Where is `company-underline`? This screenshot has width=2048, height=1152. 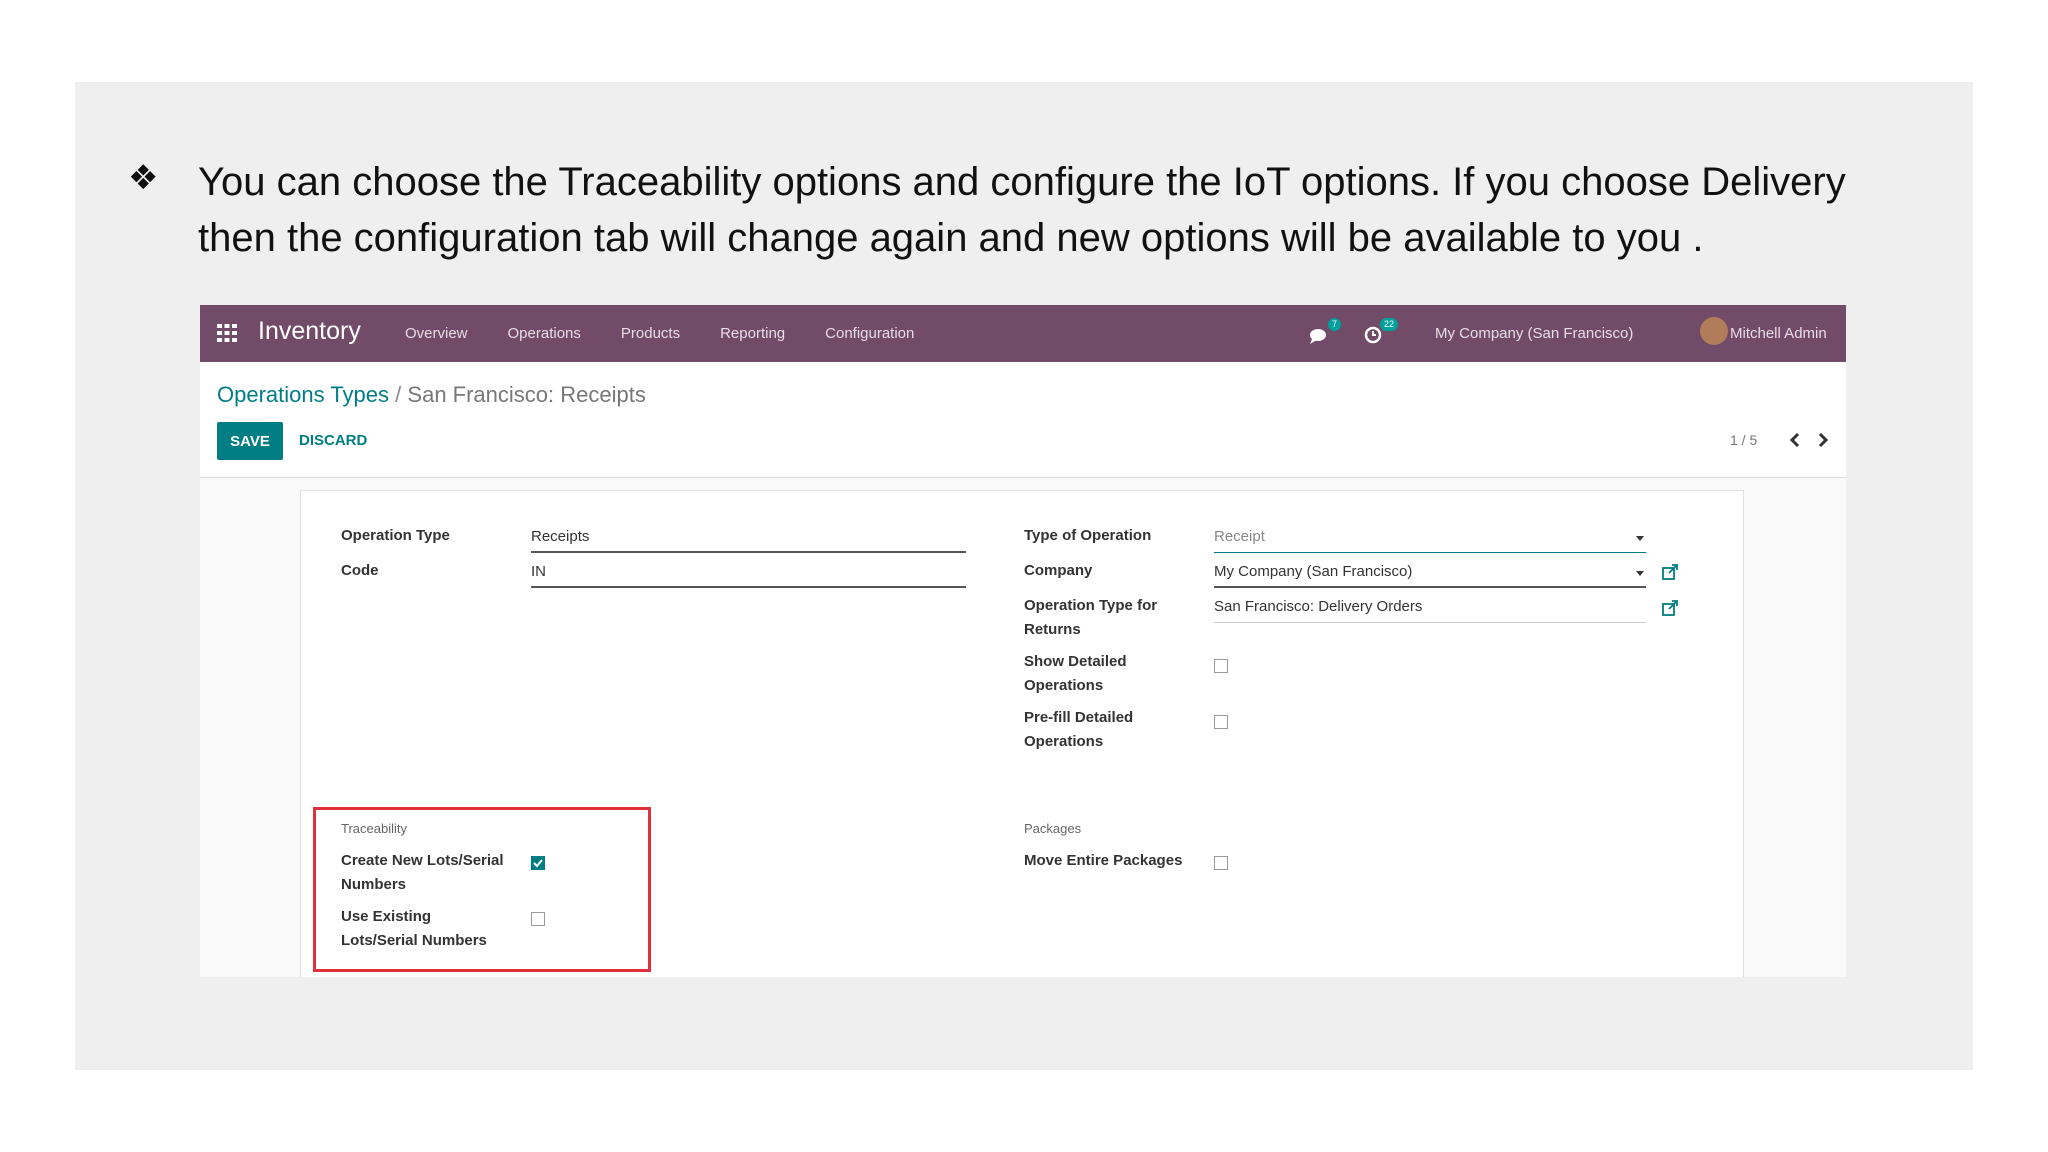
company-underline is located at coordinates (1430, 587).